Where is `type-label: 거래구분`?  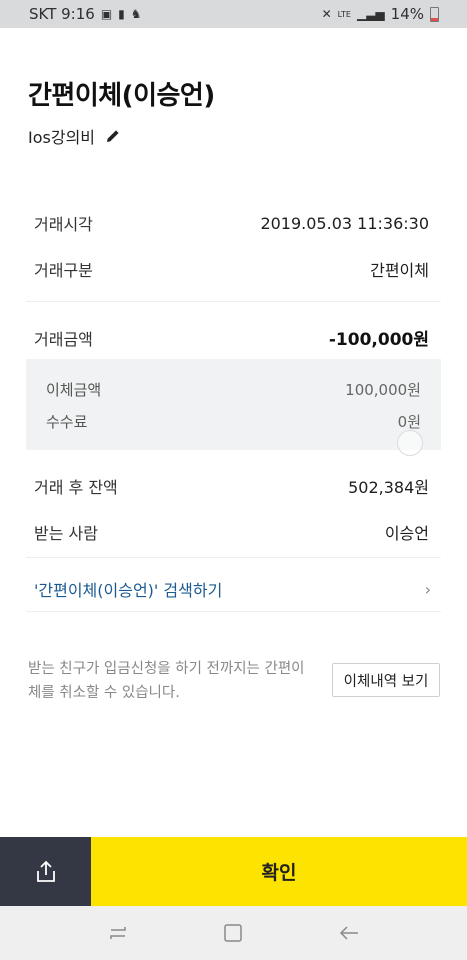
type-label: 거래구분 is located at coordinates (63, 270).